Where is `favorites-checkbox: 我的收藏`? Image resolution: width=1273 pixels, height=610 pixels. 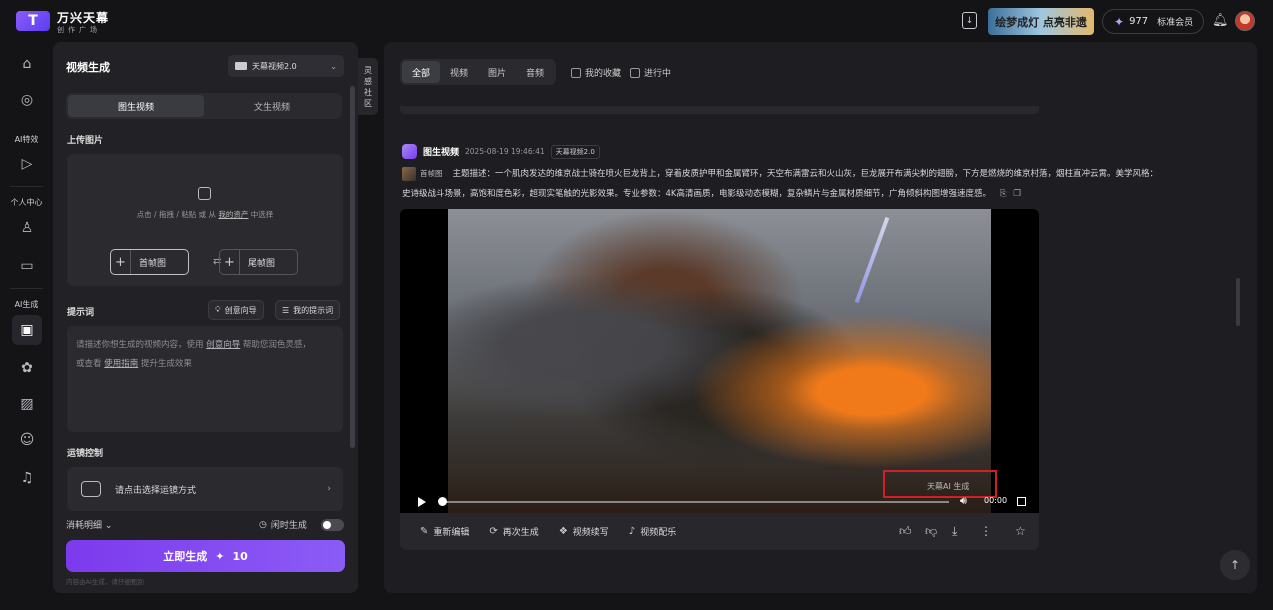 favorites-checkbox: 我的收藏 is located at coordinates (596, 72).